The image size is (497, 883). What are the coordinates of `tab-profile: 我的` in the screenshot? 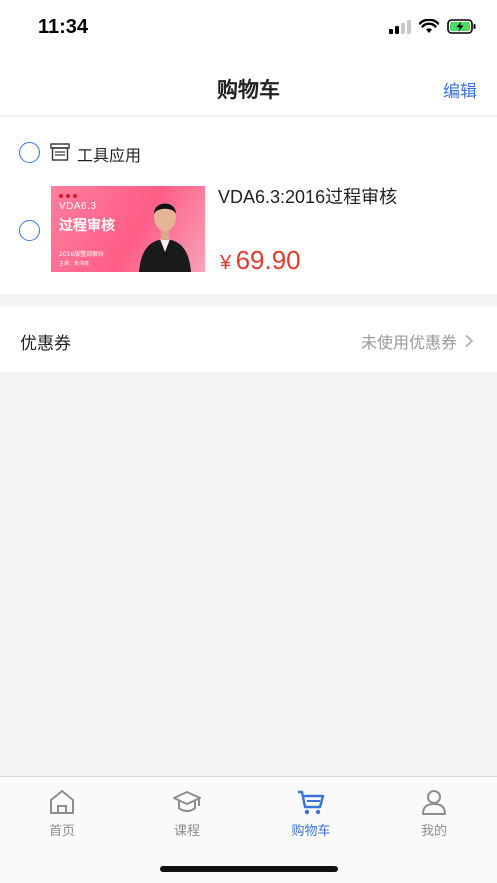 It's located at (434, 813).